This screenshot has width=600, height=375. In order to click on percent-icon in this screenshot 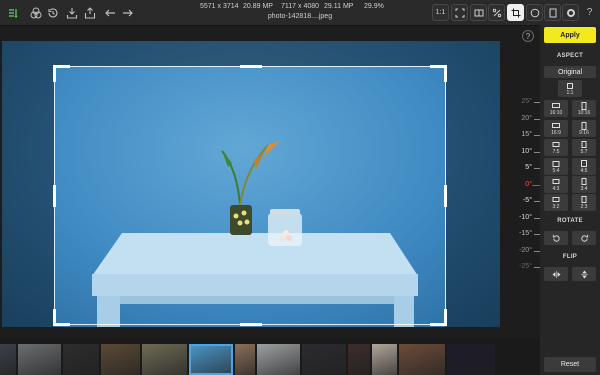, I will do `click(496, 12)`.